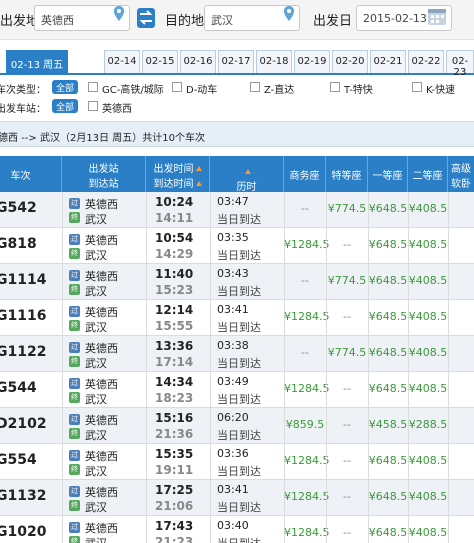 The height and width of the screenshot is (543, 474). I want to click on duration-column-header: 历时, so click(247, 174).